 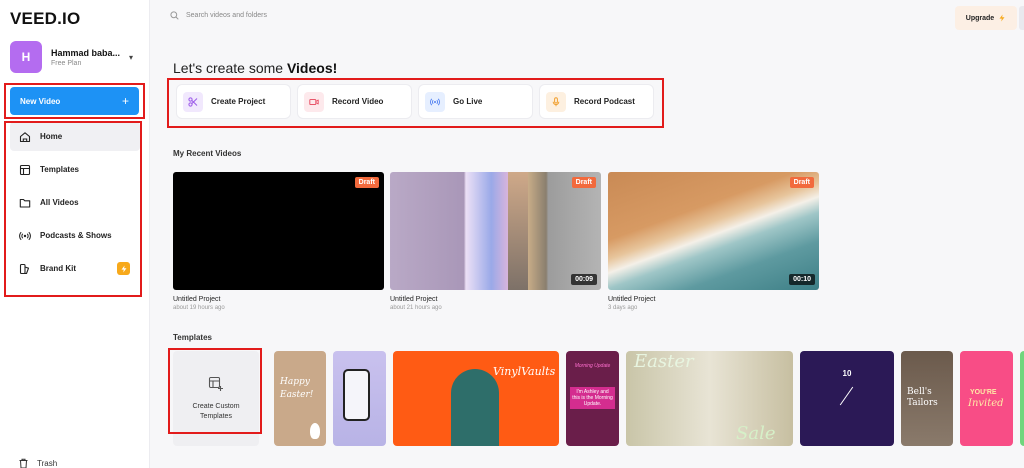 What do you see at coordinates (25, 137) in the screenshot?
I see `home-icon` at bounding box center [25, 137].